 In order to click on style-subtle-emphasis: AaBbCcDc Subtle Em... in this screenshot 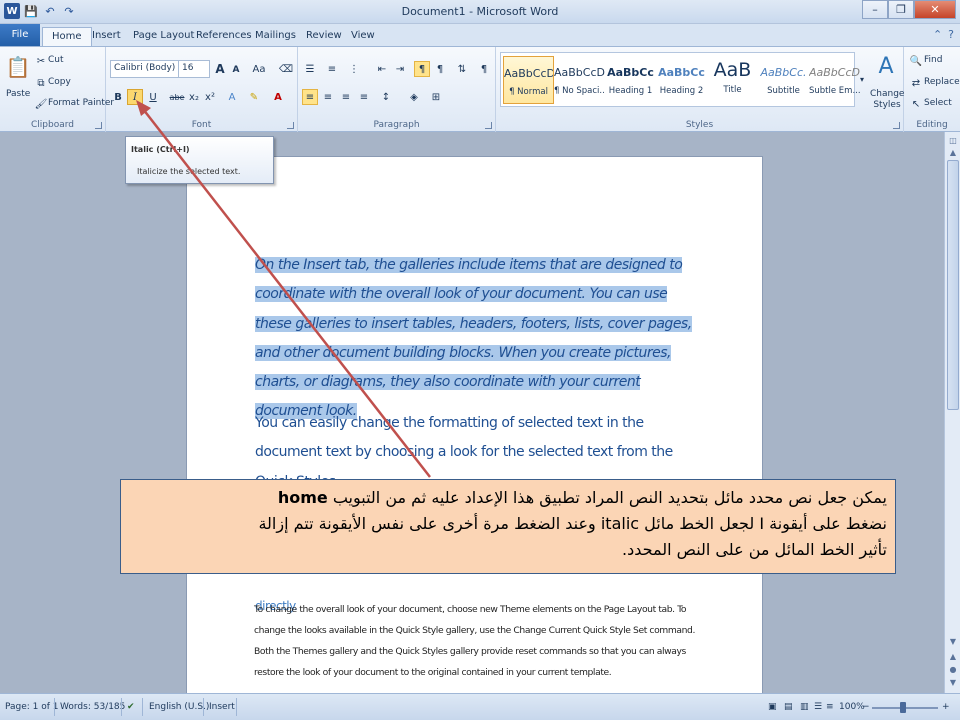, I will do `click(834, 80)`.